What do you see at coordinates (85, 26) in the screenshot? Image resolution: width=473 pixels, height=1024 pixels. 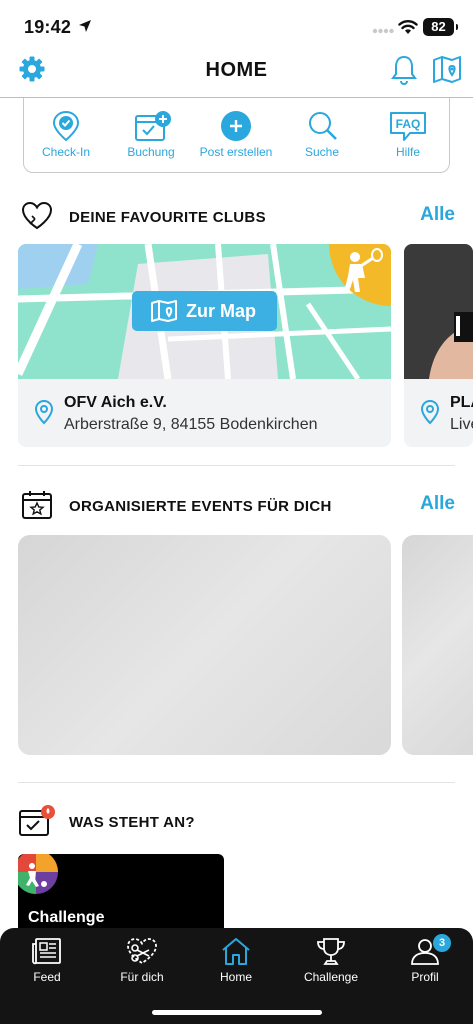 I see `location-arrow-icon` at bounding box center [85, 26].